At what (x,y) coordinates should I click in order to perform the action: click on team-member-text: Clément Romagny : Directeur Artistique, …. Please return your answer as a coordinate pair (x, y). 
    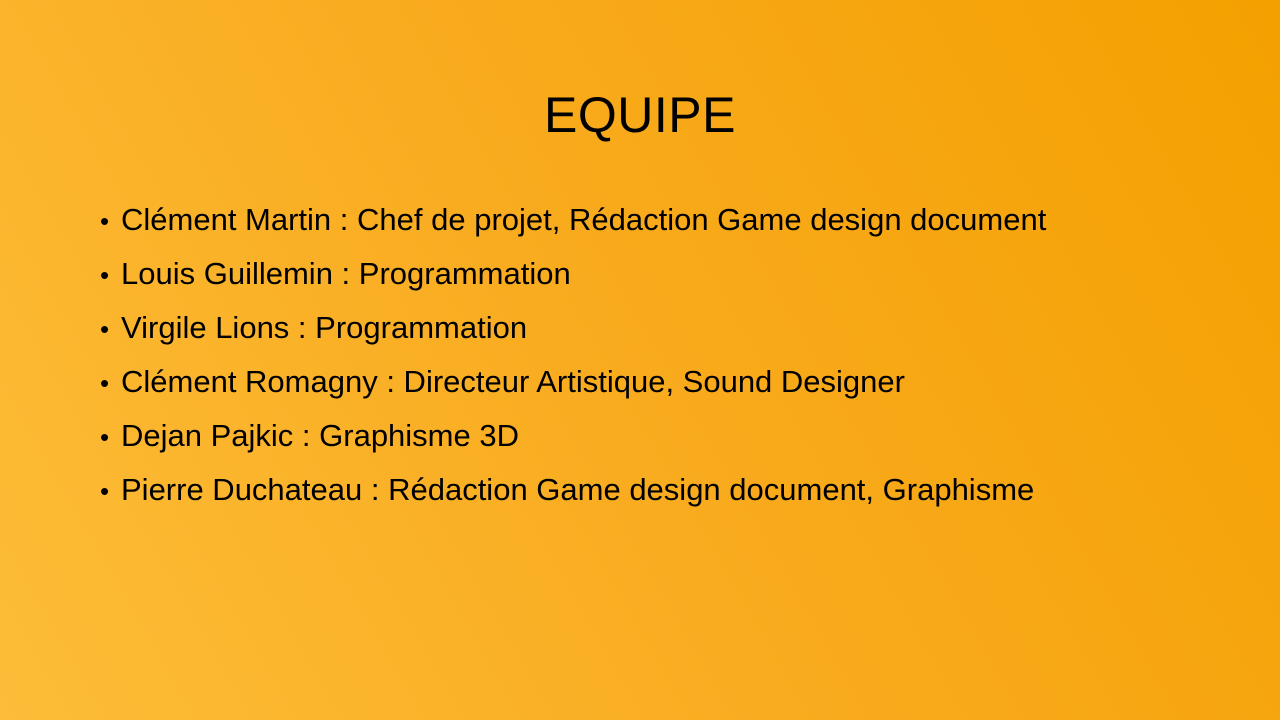
    Looking at the image, I should click on (513, 381).